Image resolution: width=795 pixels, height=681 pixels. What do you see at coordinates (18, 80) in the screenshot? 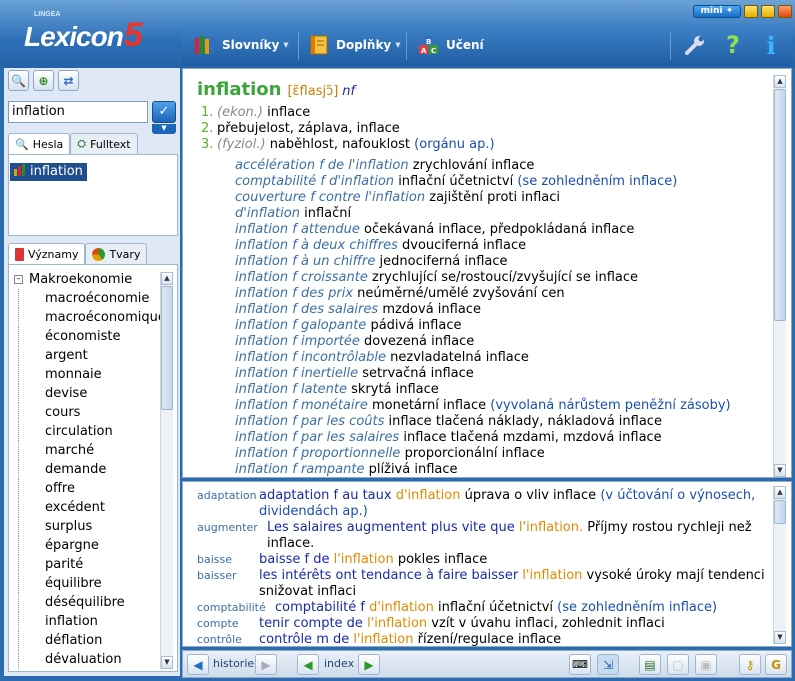
I see `search-button: 🔍` at bounding box center [18, 80].